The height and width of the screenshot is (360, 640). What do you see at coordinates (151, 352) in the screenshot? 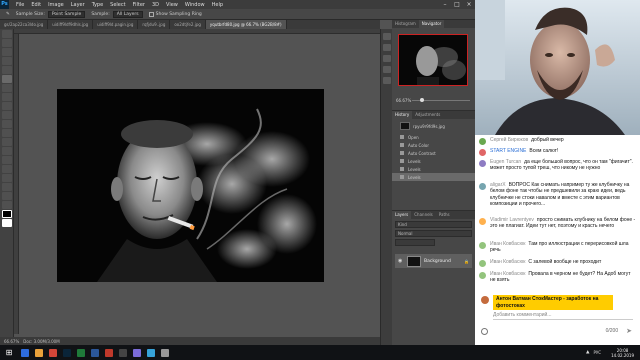
I see `telegram-icon` at bounding box center [151, 352].